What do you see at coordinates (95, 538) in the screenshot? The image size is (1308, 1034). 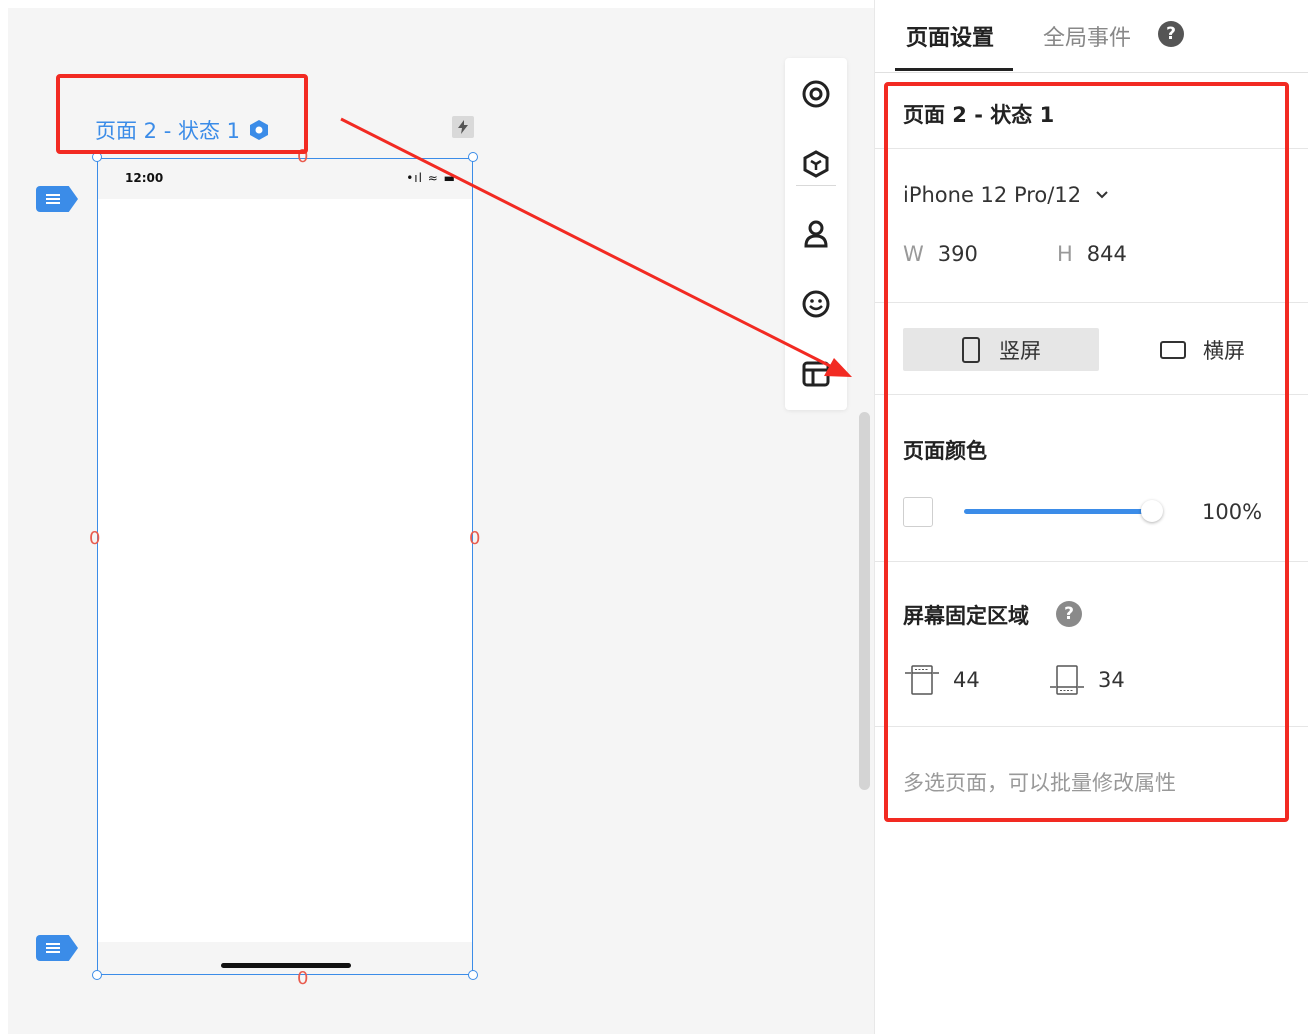 I see `margin-mark-left: 0` at bounding box center [95, 538].